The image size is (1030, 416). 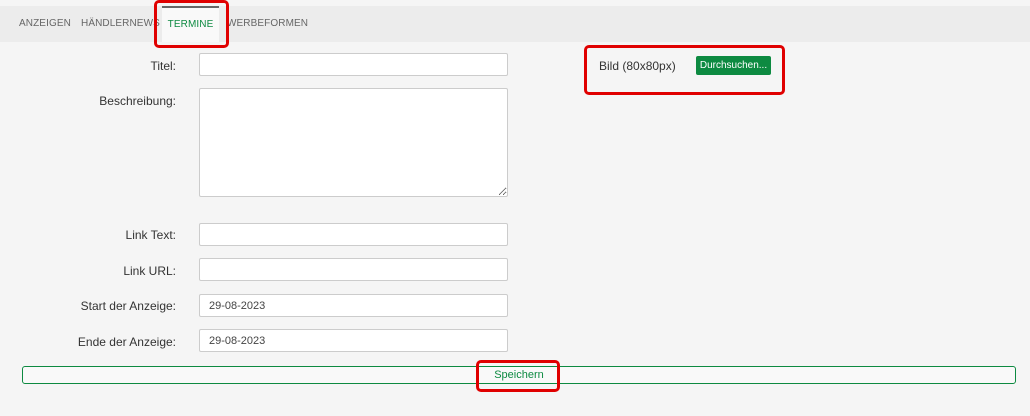 What do you see at coordinates (519, 375) in the screenshot?
I see `save-button: Speichern` at bounding box center [519, 375].